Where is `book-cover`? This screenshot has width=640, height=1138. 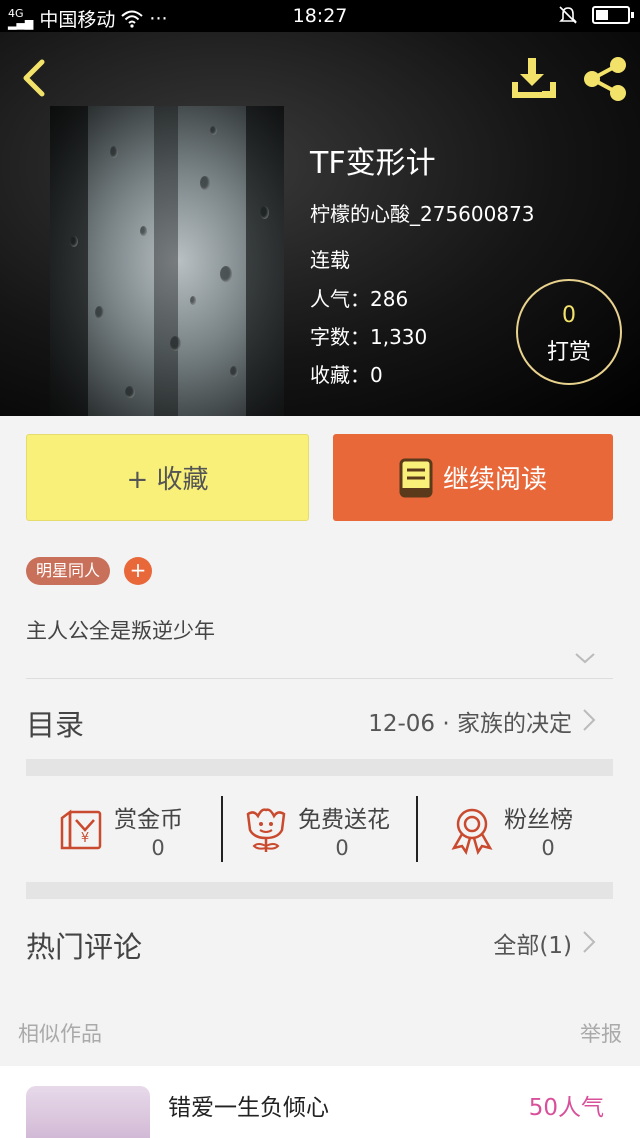
book-cover is located at coordinates (167, 261).